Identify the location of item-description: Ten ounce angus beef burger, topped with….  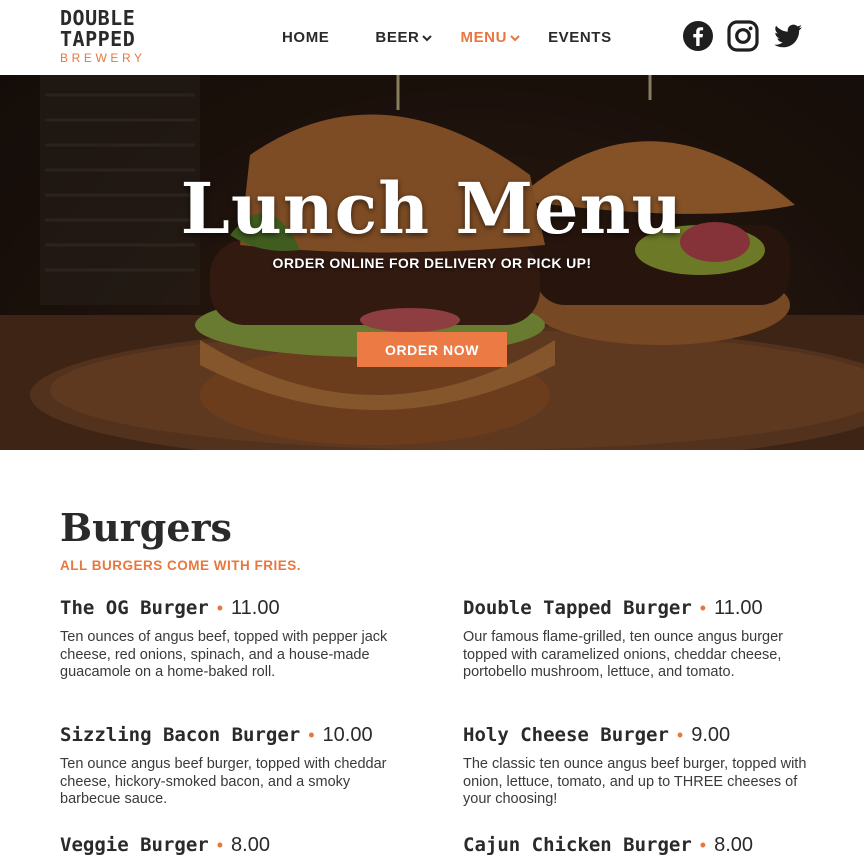
(223, 781).